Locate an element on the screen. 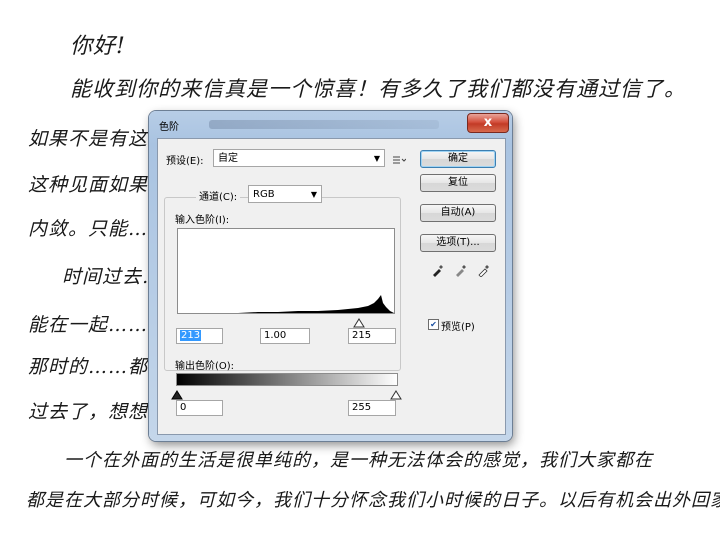  channel-value: RGB is located at coordinates (264, 194).